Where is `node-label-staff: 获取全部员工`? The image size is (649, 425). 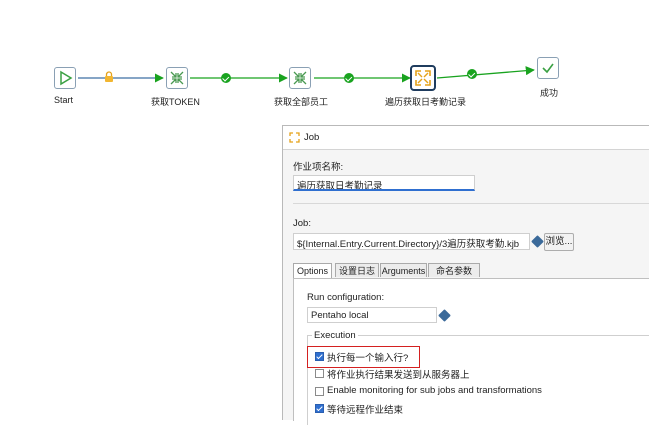 node-label-staff: 获取全部员工 is located at coordinates (301, 102).